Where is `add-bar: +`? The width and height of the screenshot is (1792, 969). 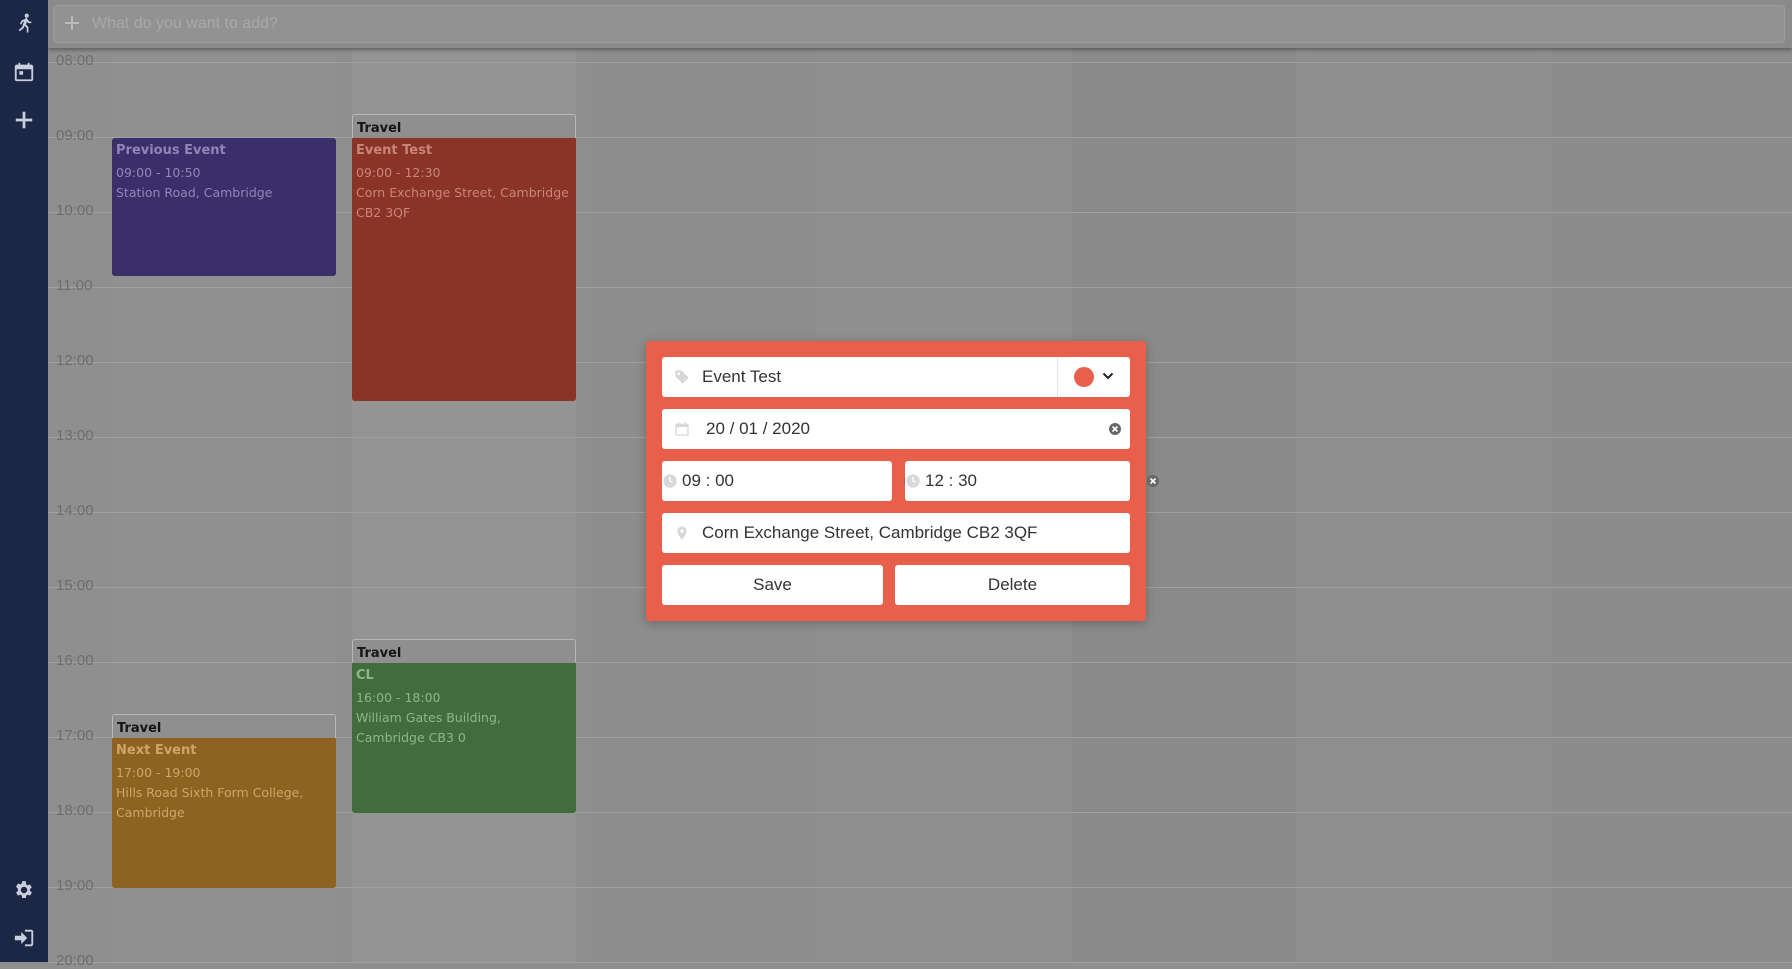 add-bar: + is located at coordinates (920, 24).